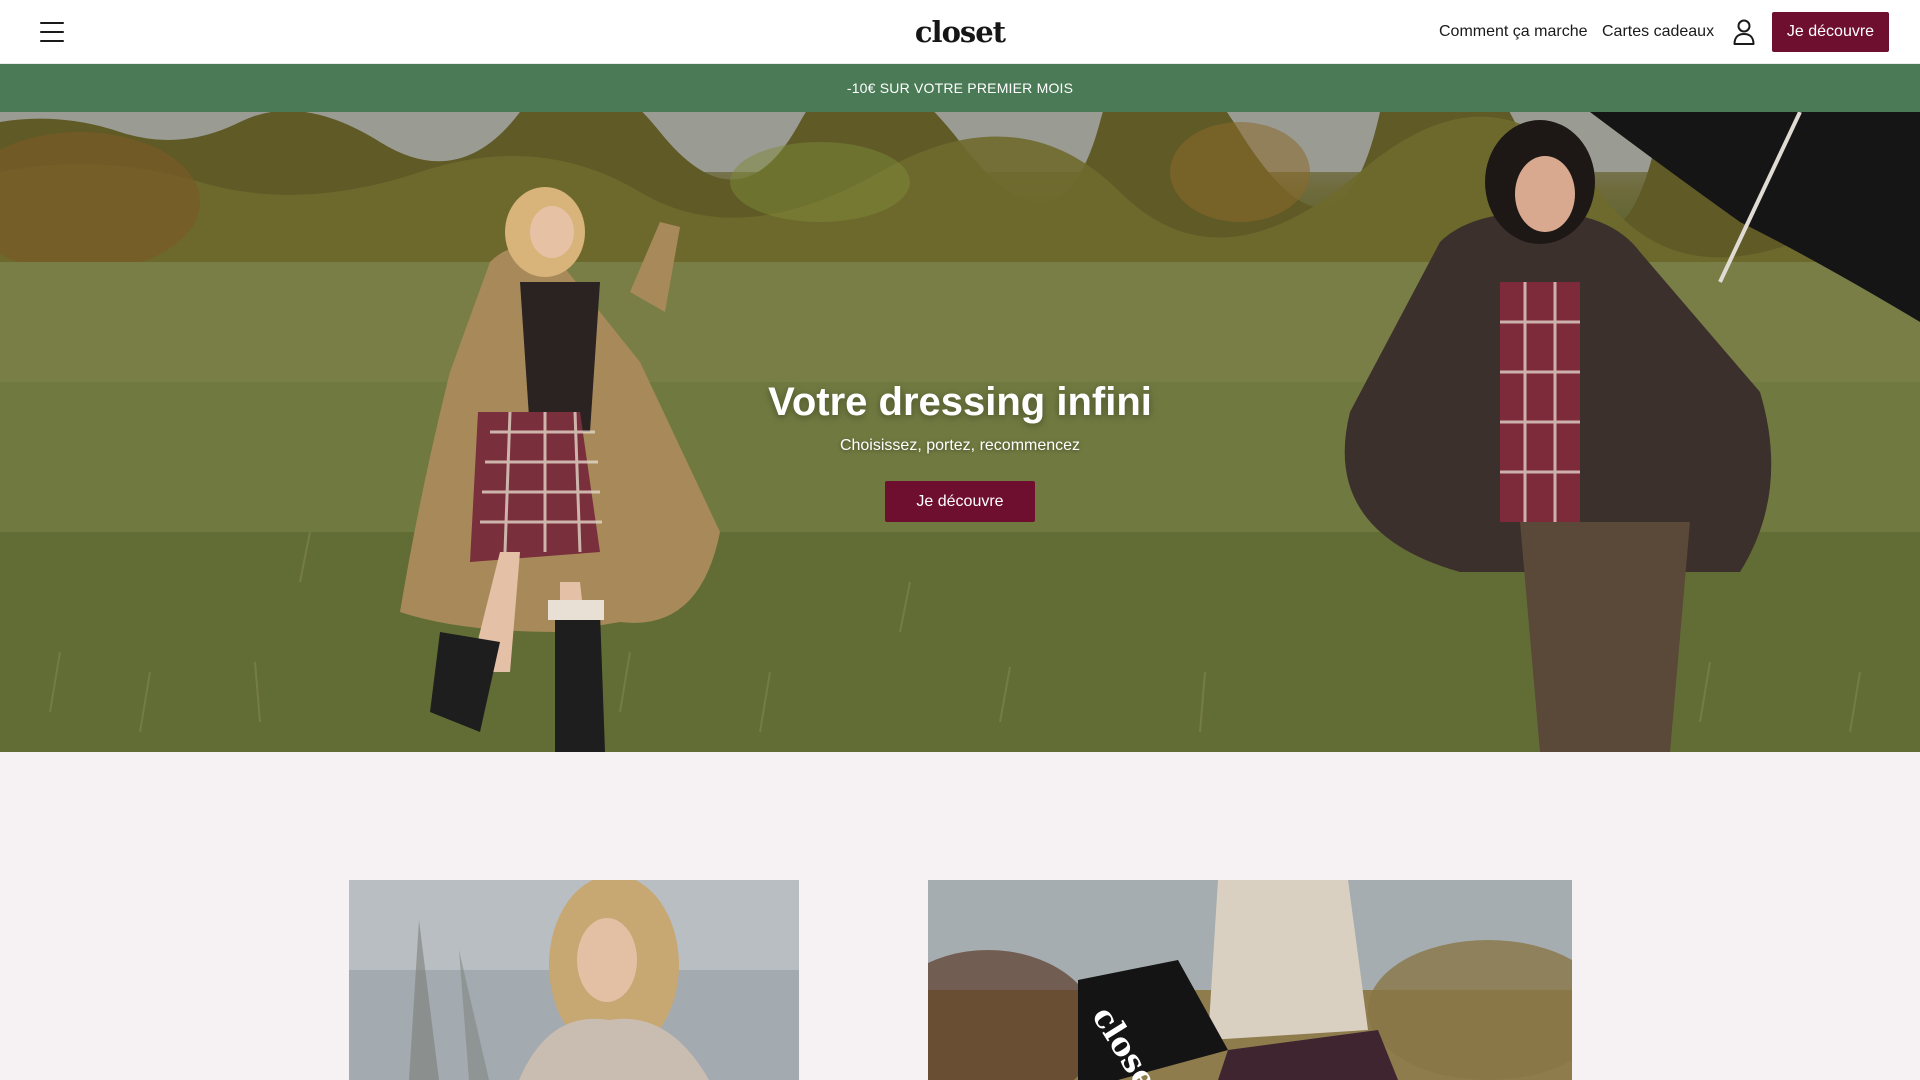 This screenshot has height=1080, width=1920. I want to click on hero-title: Votre dressing infini, so click(960, 402).